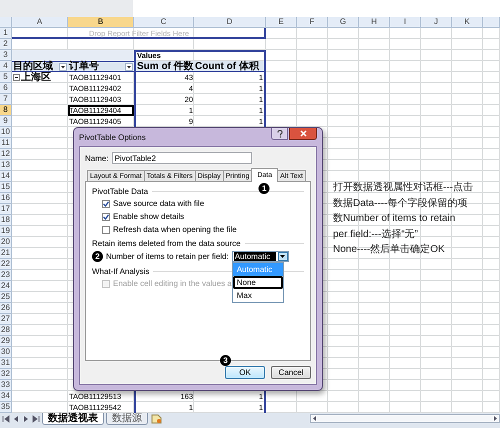 The width and height of the screenshot is (500, 428). Describe the element at coordinates (127, 419) in the screenshot. I see `sheet-tab: 数据源` at that location.